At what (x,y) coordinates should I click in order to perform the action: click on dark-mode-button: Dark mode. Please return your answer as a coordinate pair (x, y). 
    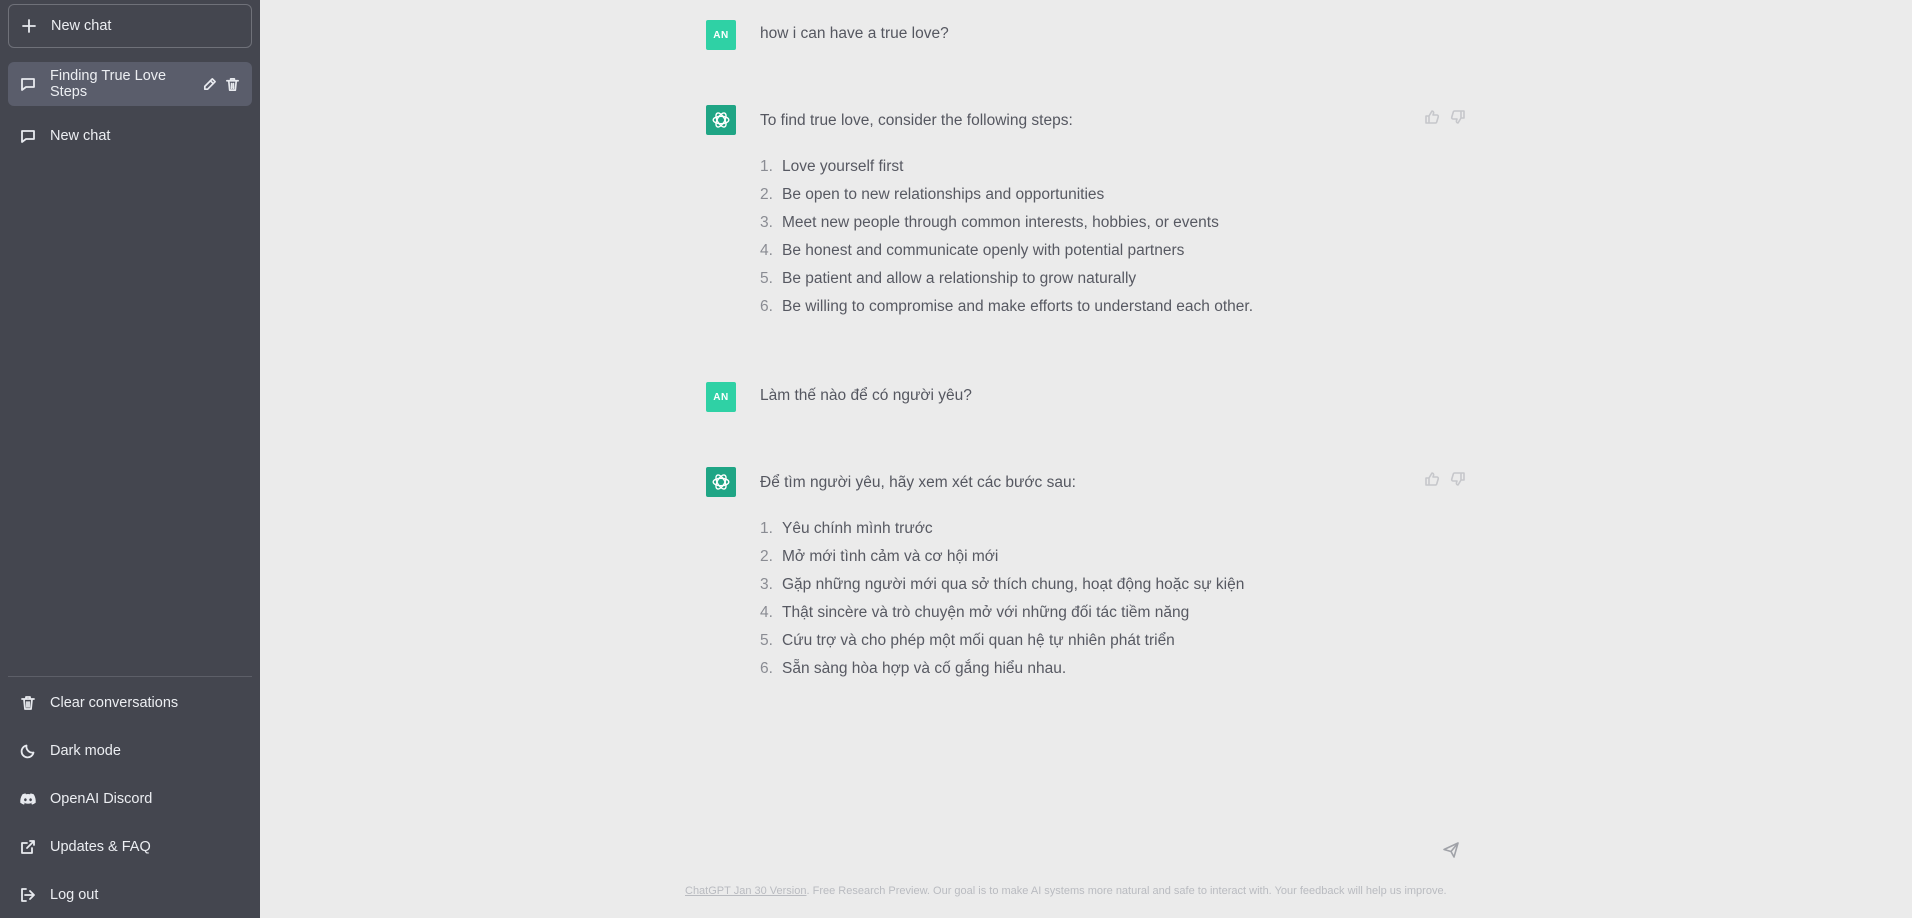
    Looking at the image, I should click on (130, 751).